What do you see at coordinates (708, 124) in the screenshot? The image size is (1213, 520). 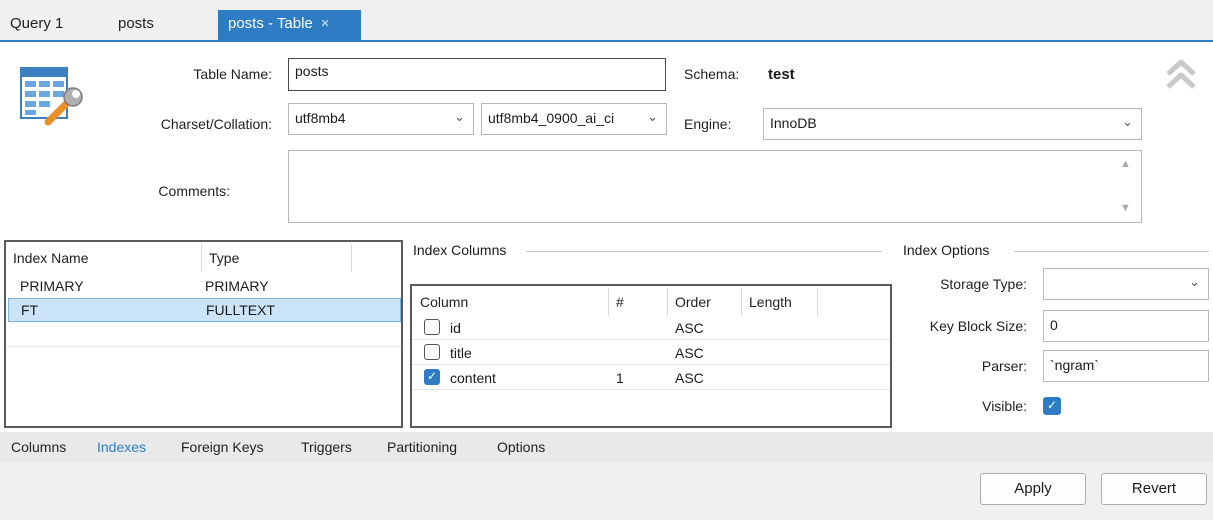 I see `engine-label: Engine:` at bounding box center [708, 124].